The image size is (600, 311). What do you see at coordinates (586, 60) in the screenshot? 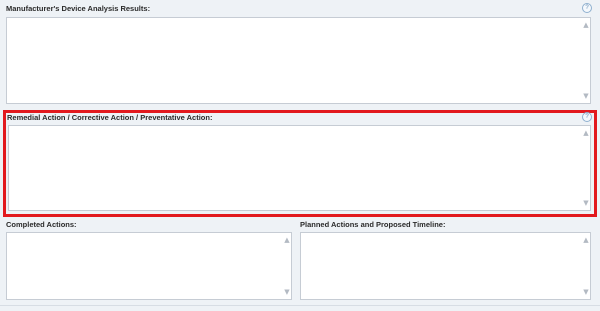
I see `device-analysis-scrollbar: ▲ ▼` at bounding box center [586, 60].